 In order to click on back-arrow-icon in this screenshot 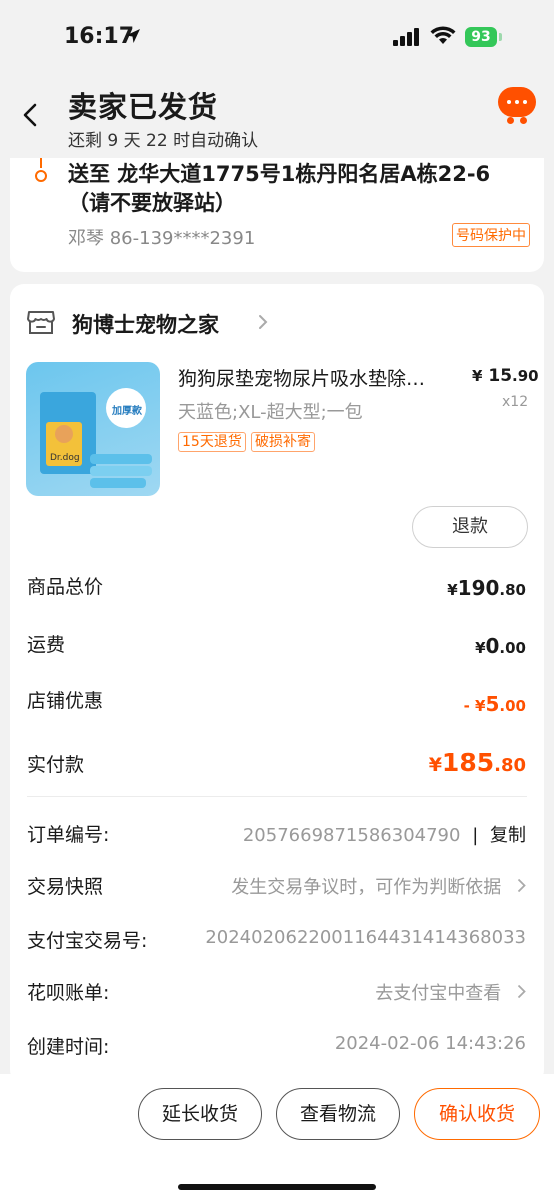, I will do `click(30, 115)`.